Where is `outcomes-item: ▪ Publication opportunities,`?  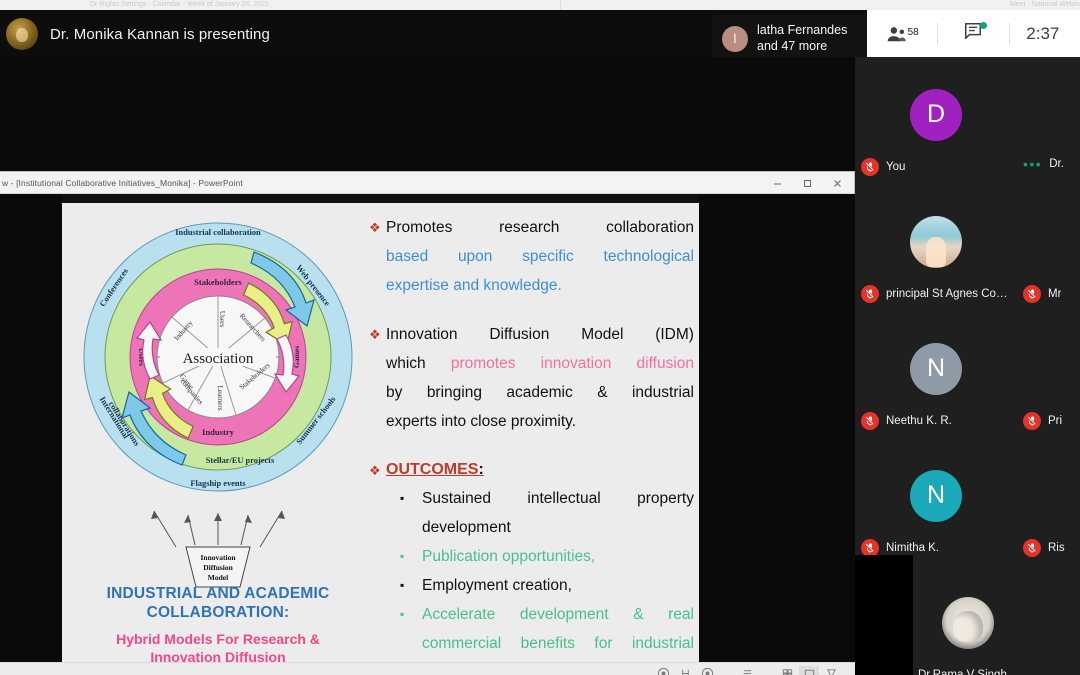
outcomes-item: ▪ Publication opportunities, is located at coordinates (547, 556).